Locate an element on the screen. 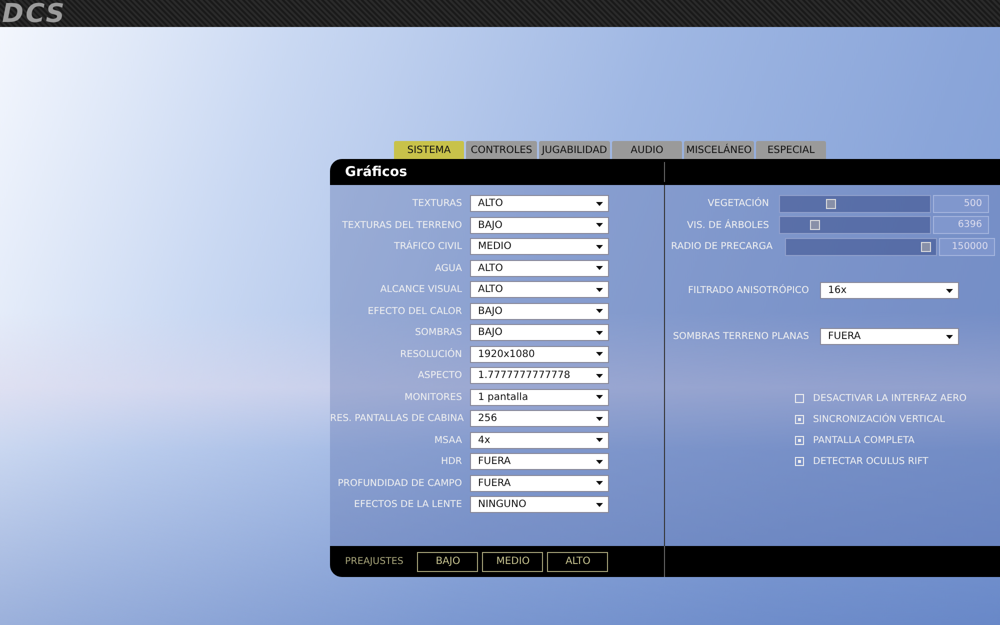  tab: CONTROLES is located at coordinates (501, 150).